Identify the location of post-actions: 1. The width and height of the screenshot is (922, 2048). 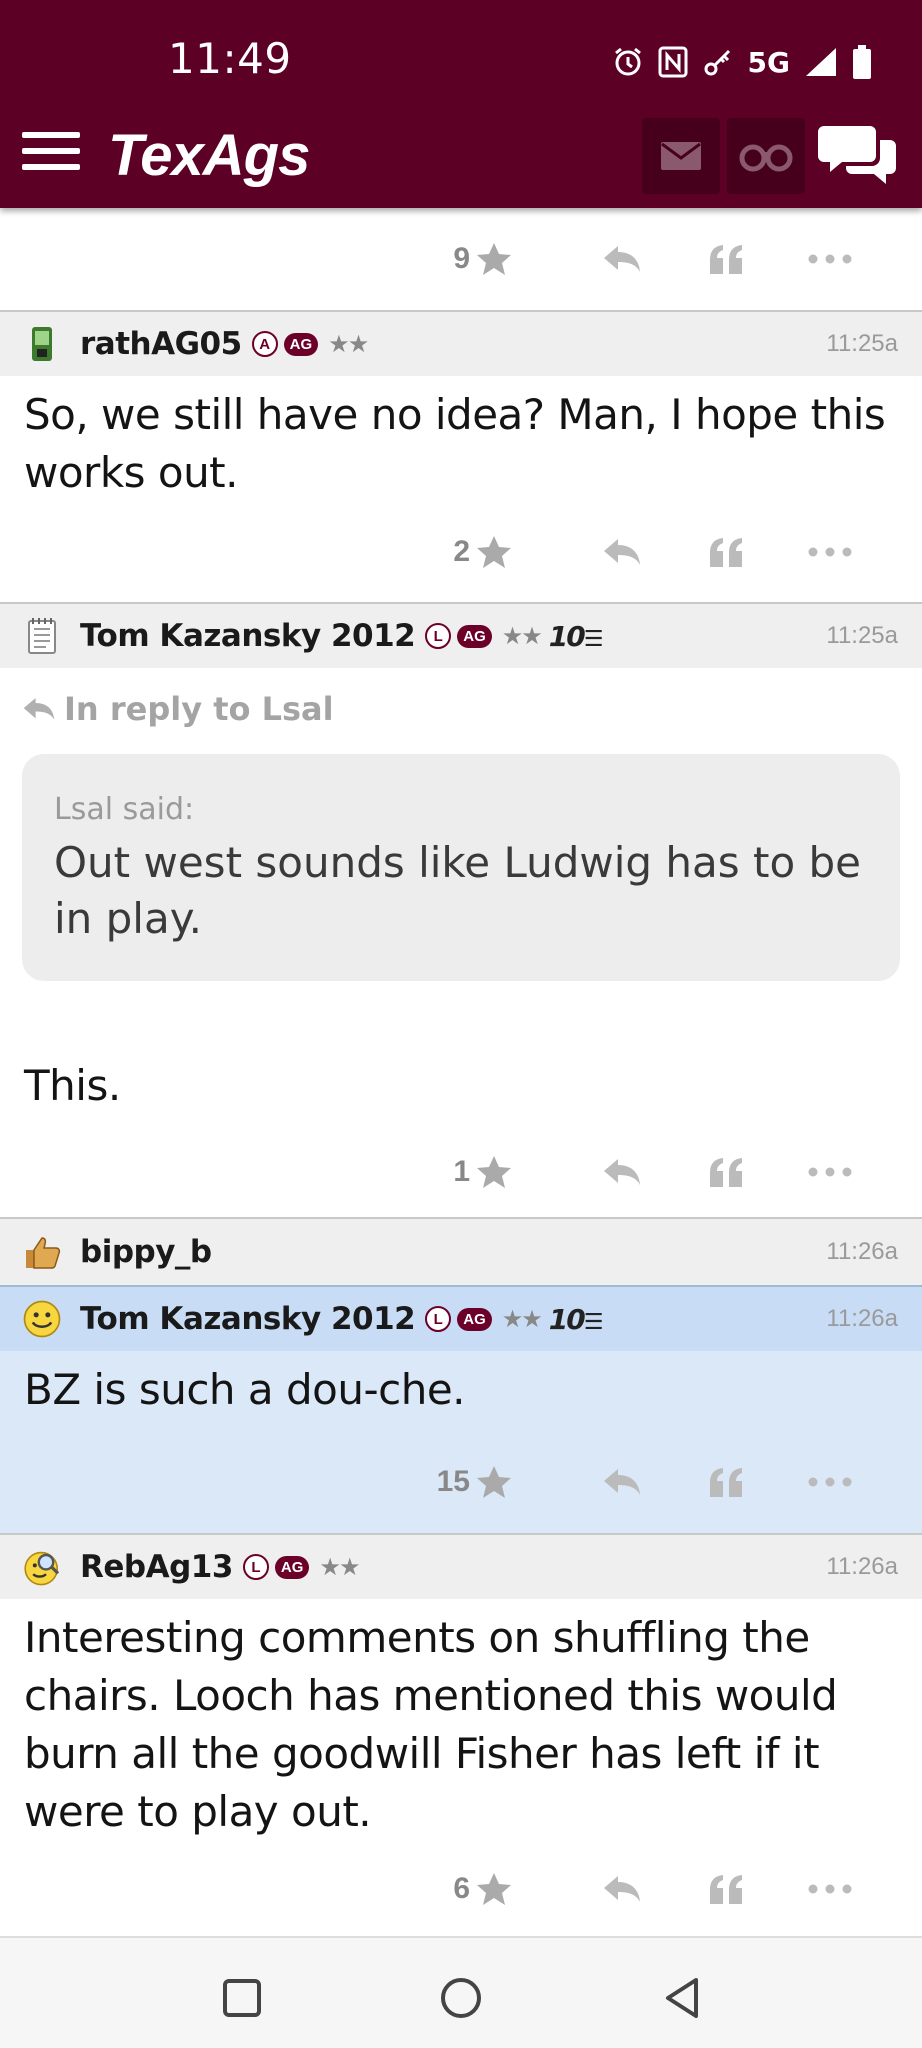
(461, 1172).